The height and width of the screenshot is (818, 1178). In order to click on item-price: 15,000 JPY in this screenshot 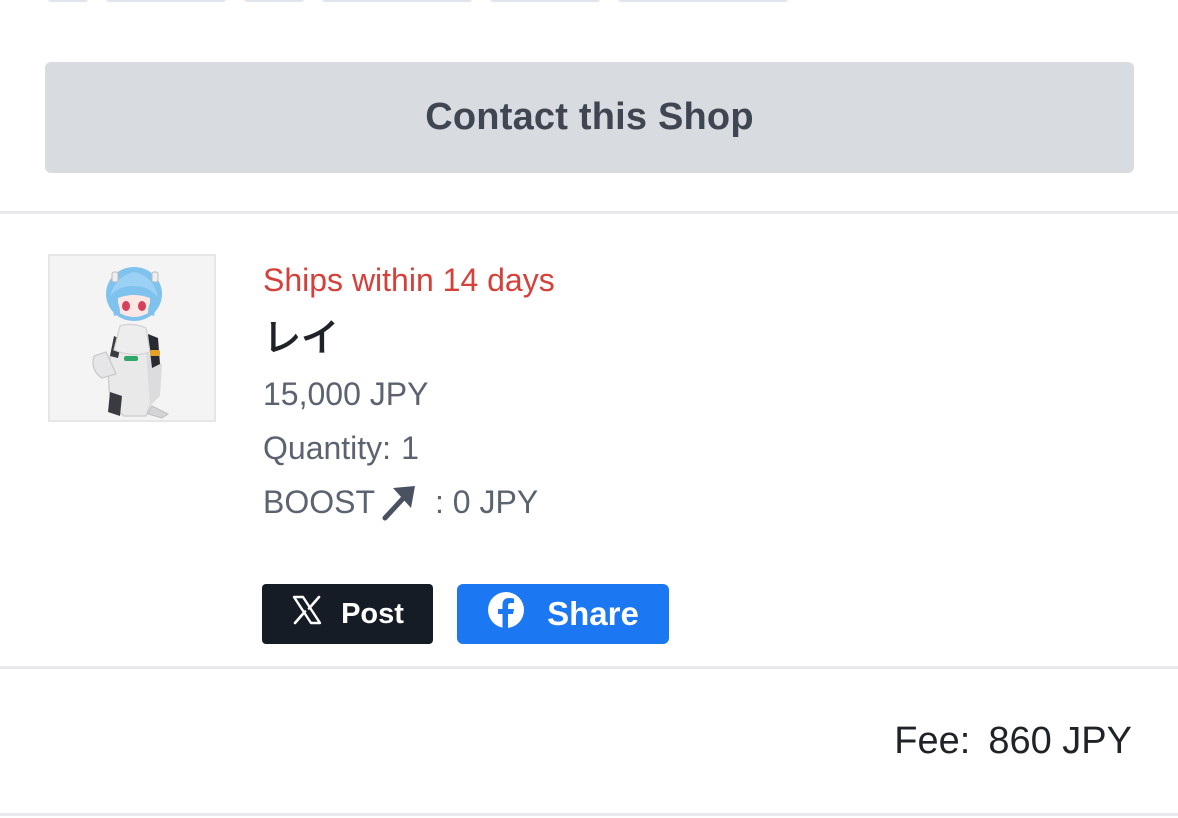, I will do `click(346, 394)`.